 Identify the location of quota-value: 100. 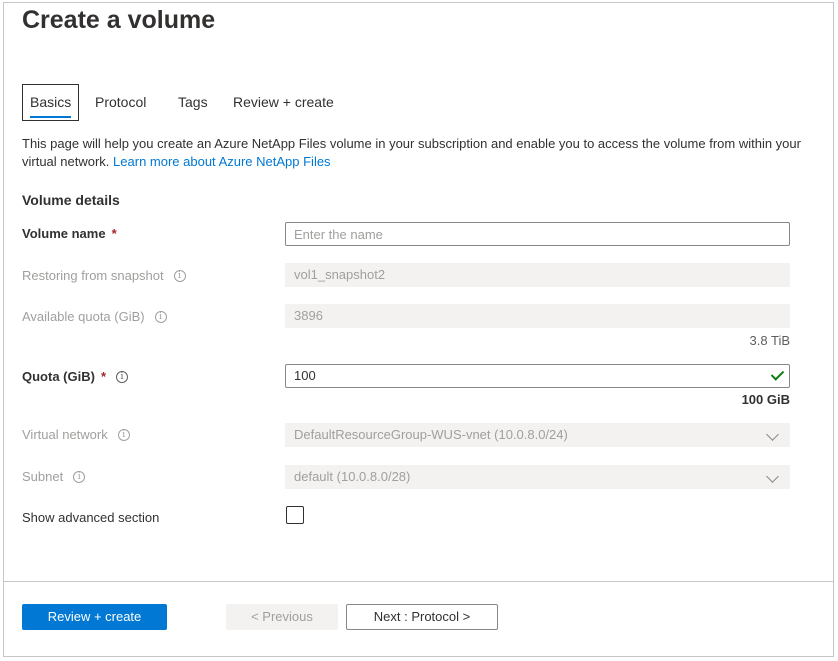
(305, 375).